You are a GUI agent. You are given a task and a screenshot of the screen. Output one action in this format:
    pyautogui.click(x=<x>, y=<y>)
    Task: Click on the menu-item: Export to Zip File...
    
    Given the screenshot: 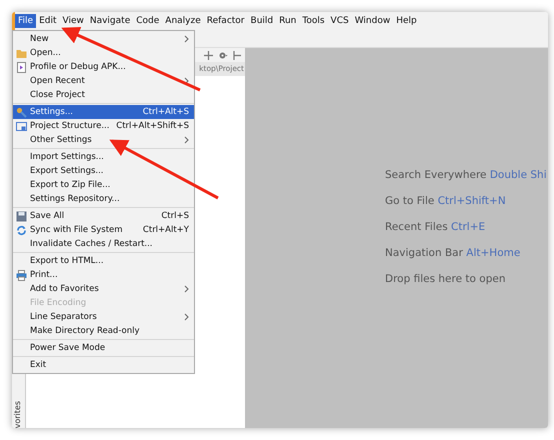 What is the action you would take?
    pyautogui.click(x=103, y=185)
    